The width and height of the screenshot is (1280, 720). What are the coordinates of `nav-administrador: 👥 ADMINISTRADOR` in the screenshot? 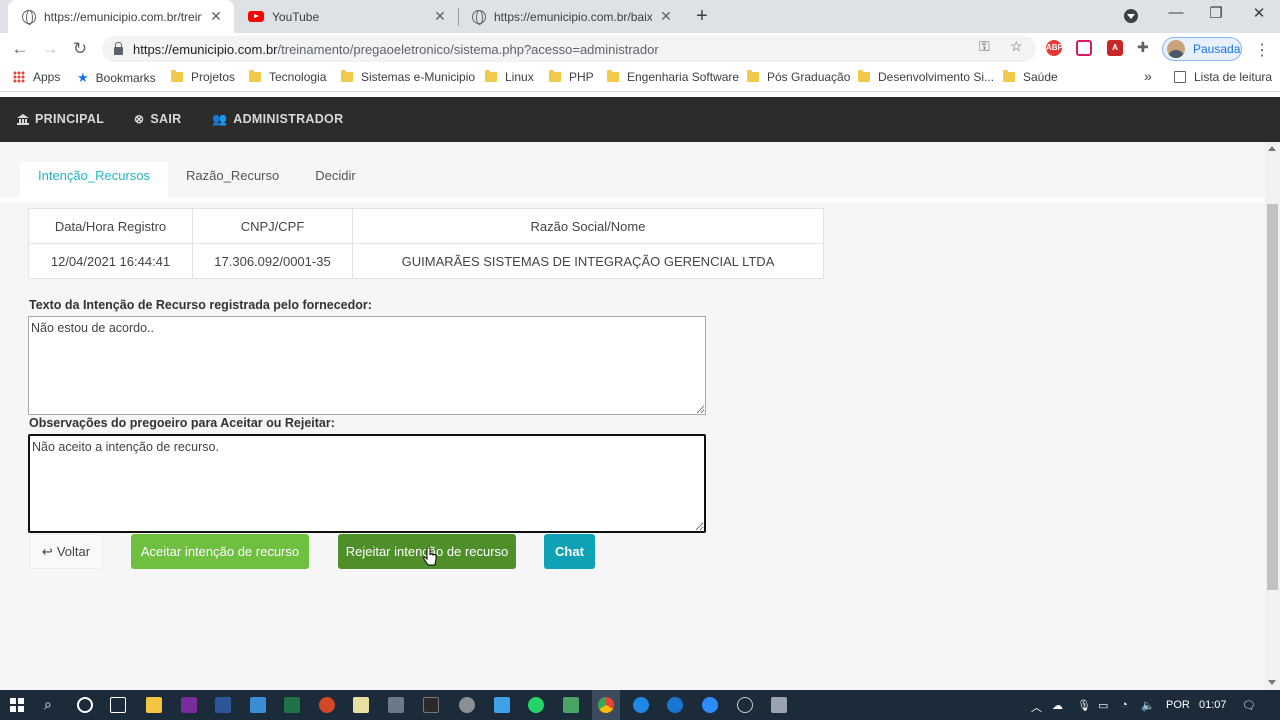 It's located at (277, 119).